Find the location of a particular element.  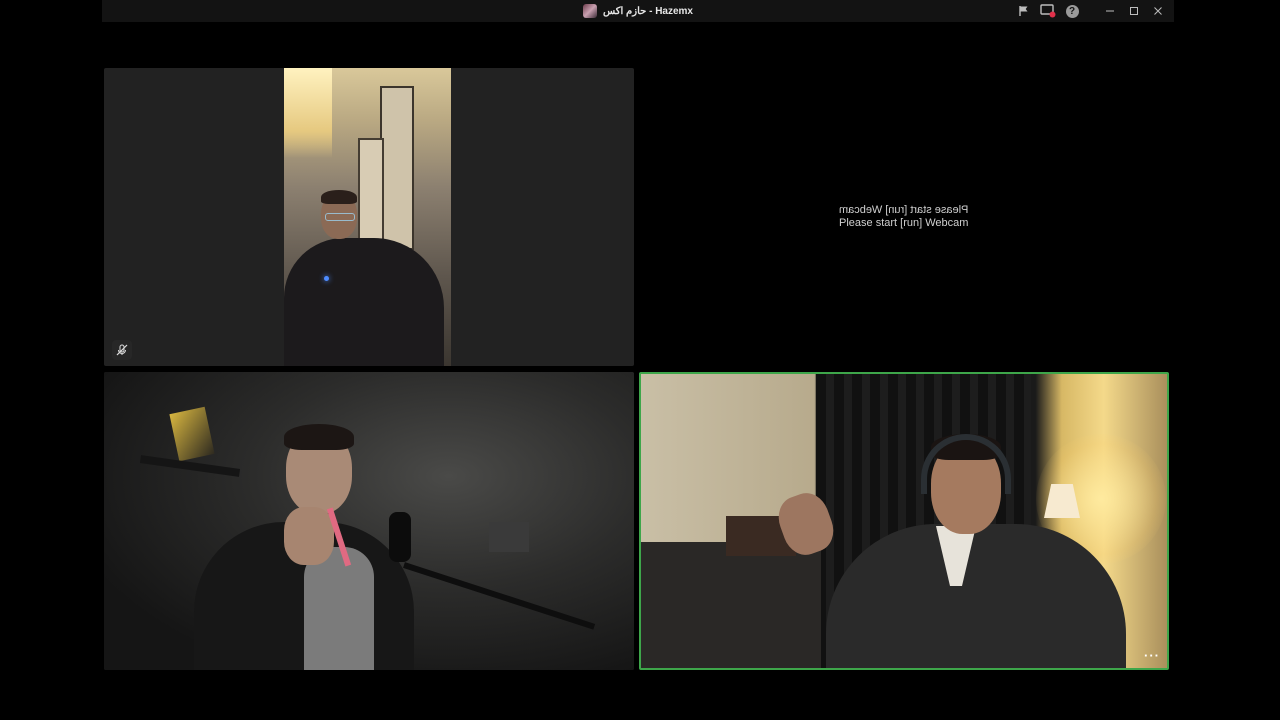

help-icon: ? is located at coordinates (1072, 11).